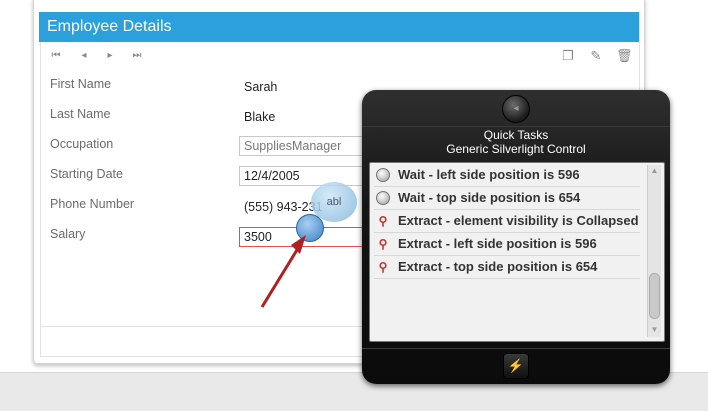  I want to click on list-item: Wait - left side position is 596, so click(507, 175).